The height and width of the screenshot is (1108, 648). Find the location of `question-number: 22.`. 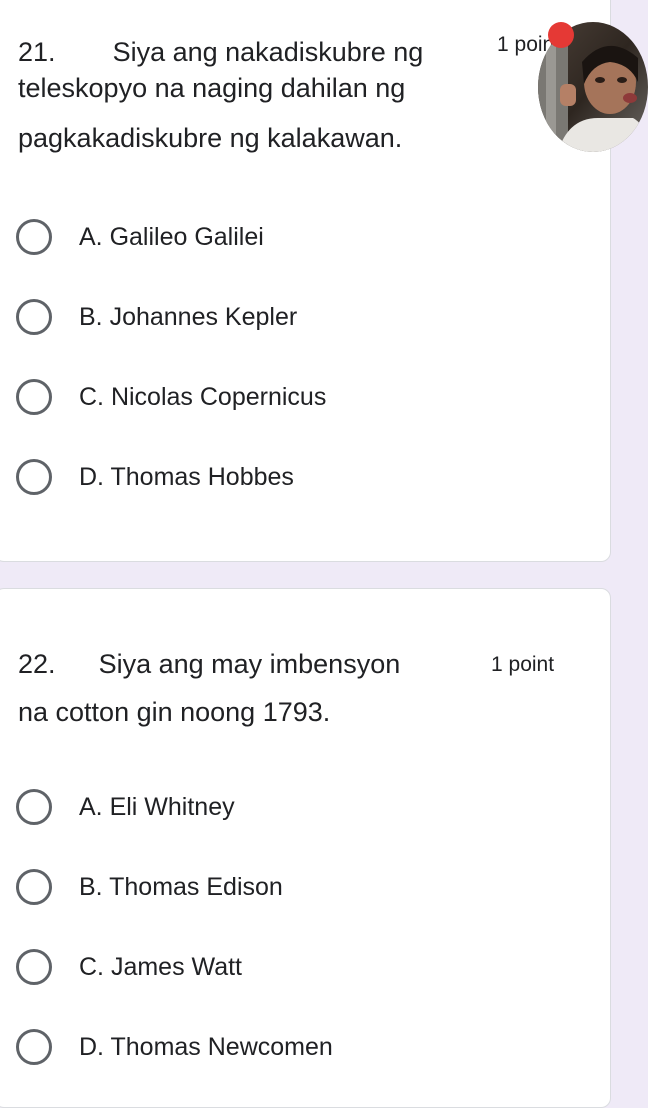

question-number: 22. is located at coordinates (37, 664).